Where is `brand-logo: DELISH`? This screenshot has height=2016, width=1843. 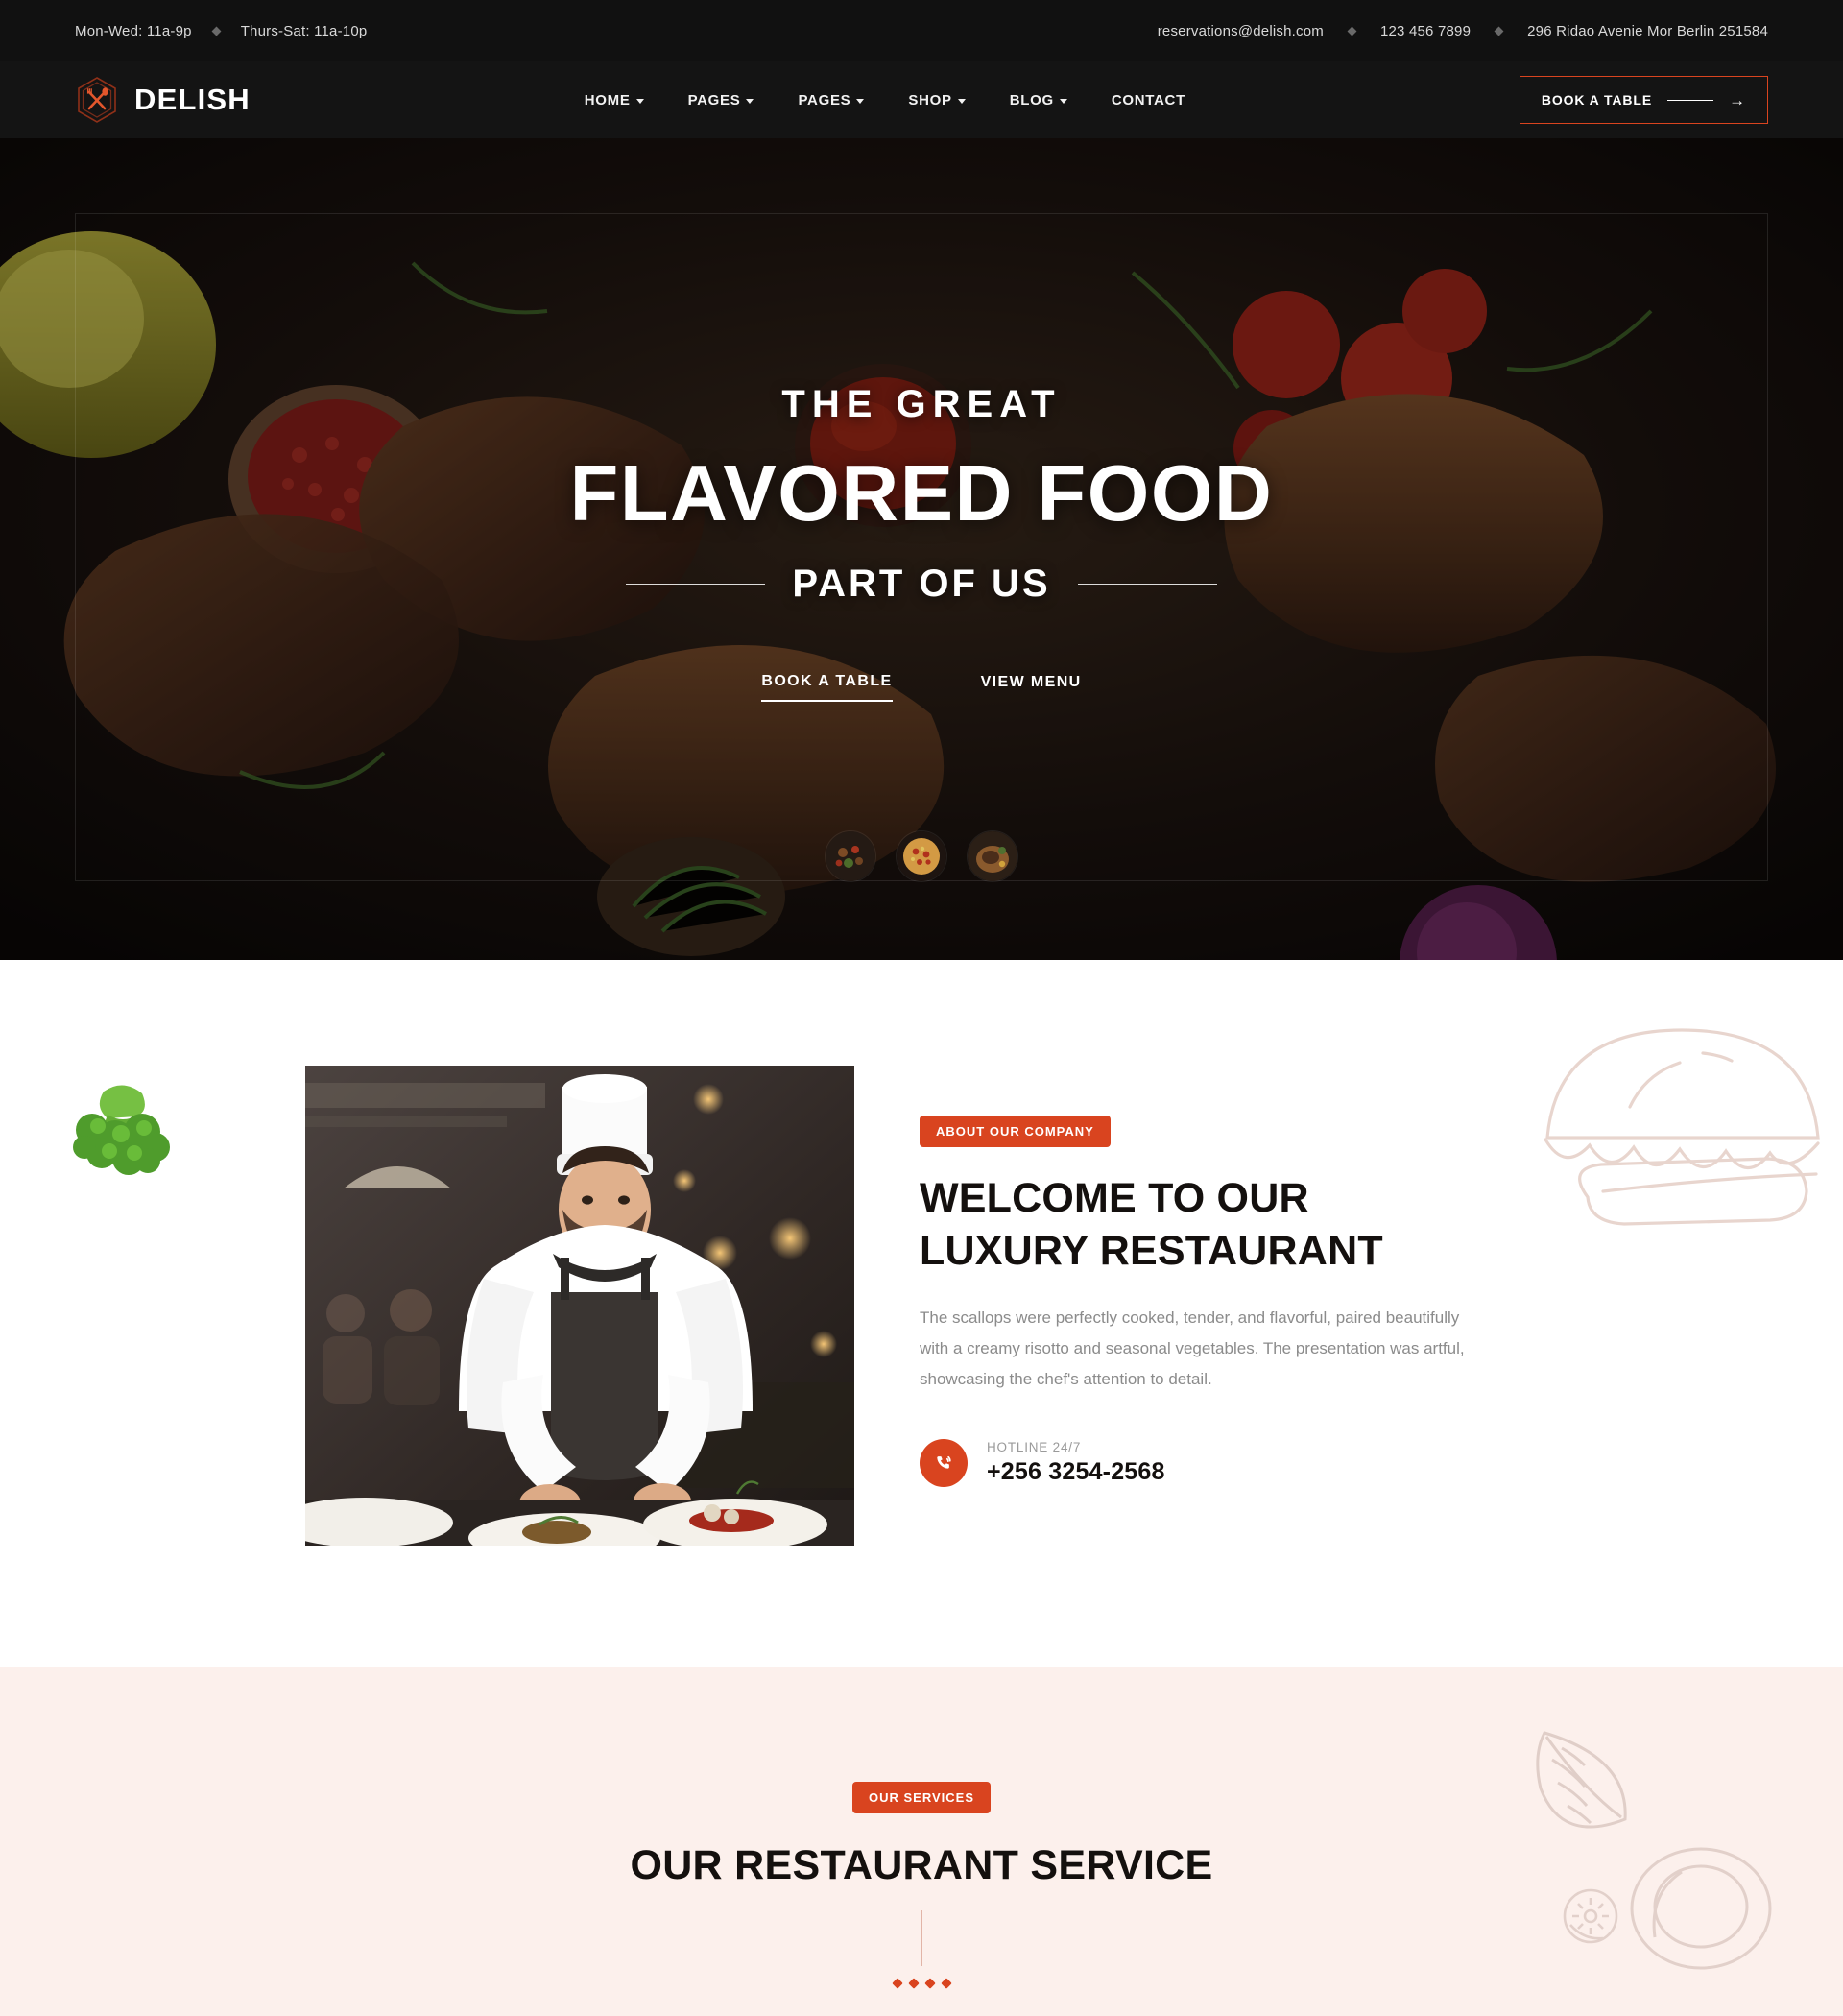 brand-logo: DELISH is located at coordinates (163, 100).